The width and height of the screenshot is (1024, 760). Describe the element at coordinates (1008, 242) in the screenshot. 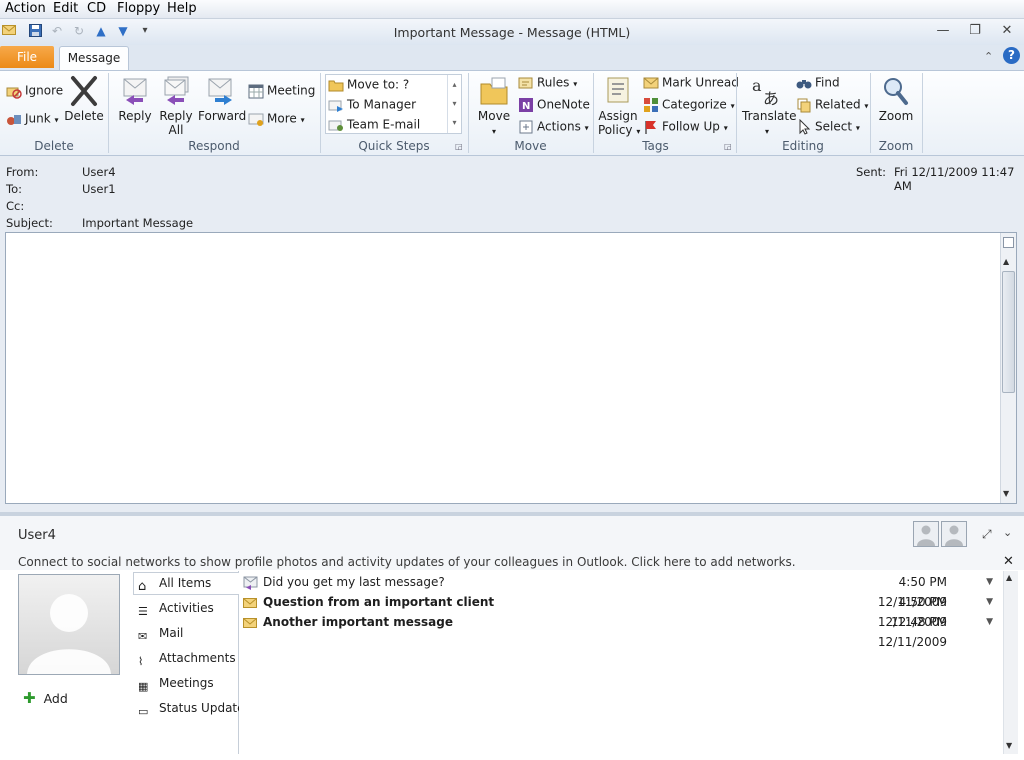

I see `zoom-fit-icon` at that location.